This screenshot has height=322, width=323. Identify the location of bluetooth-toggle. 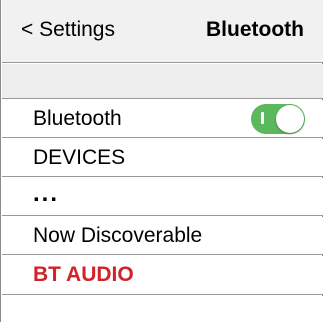
(278, 118).